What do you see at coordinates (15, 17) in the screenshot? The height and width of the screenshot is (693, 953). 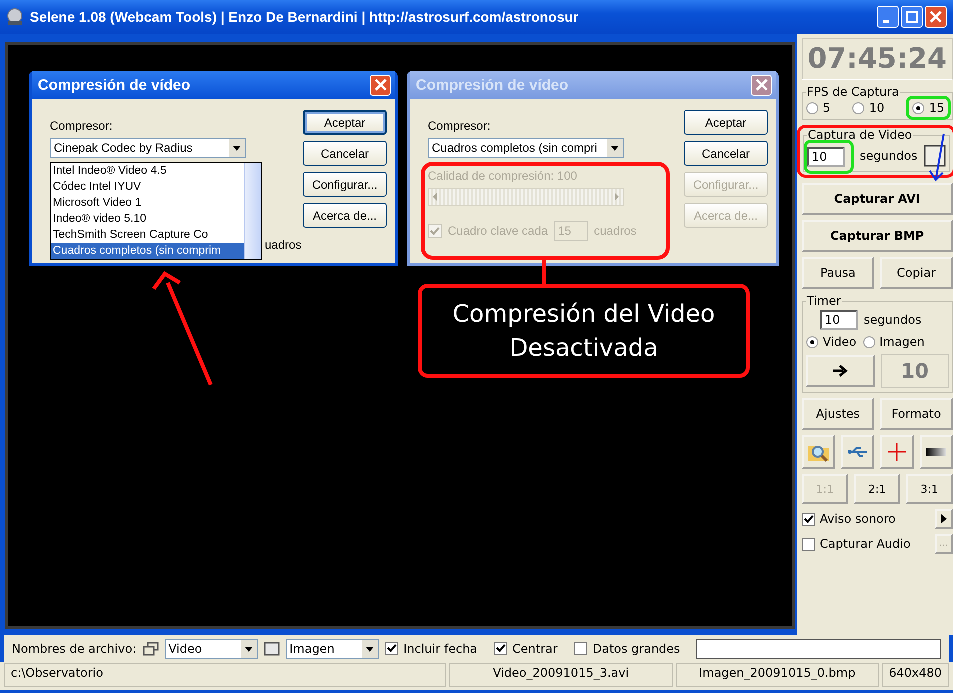 I see `app-icon` at bounding box center [15, 17].